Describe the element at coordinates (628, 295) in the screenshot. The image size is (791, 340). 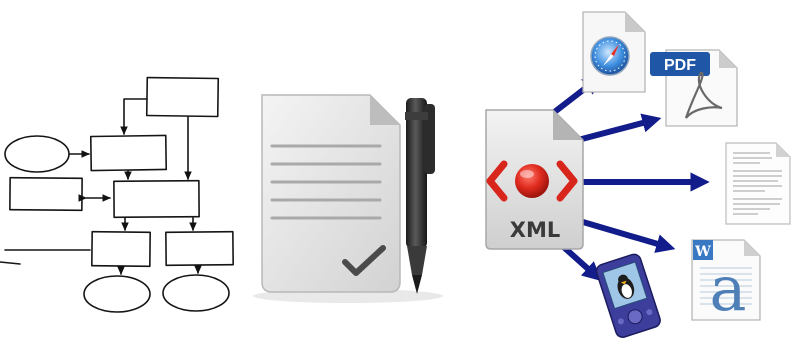
I see `pda-device-icon` at that location.